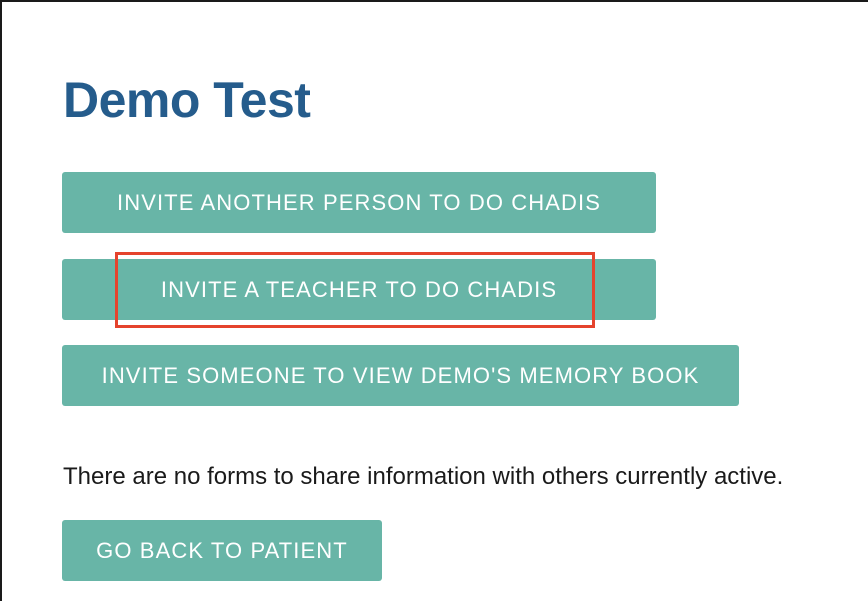 This screenshot has height=601, width=868. I want to click on page-title: Demo Test, so click(187, 100).